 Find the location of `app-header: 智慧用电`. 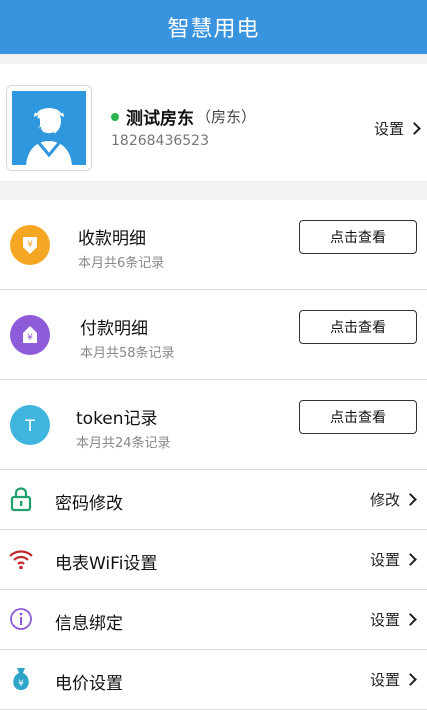

app-header: 智慧用电 is located at coordinates (213, 27).